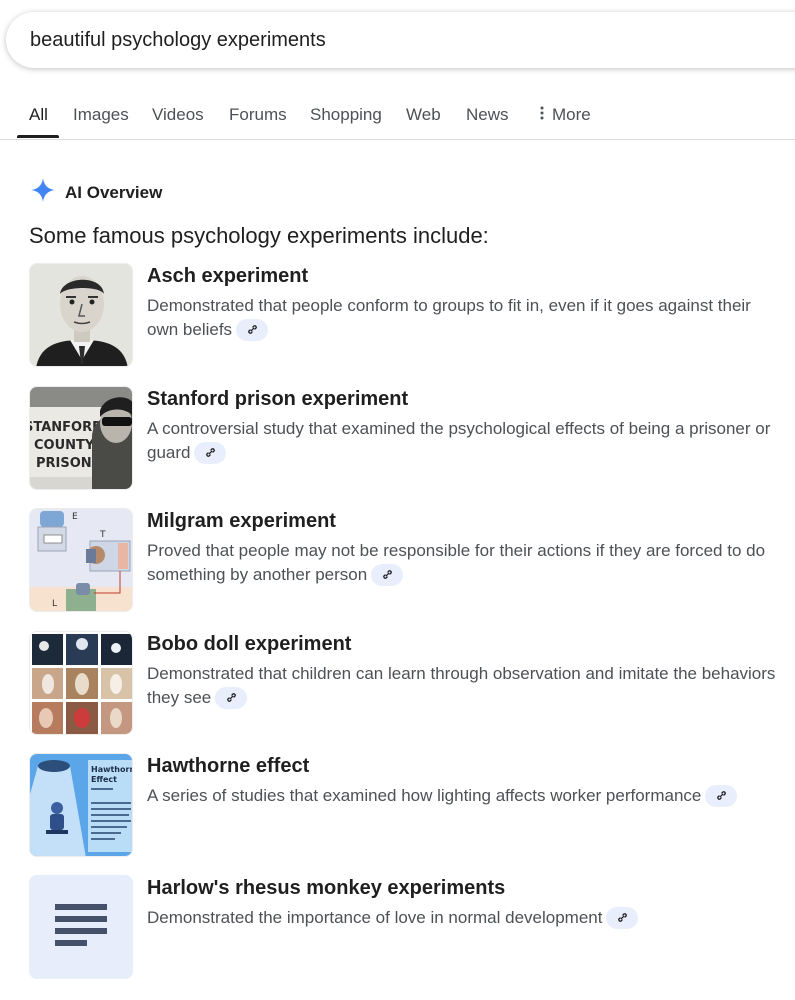 This screenshot has height=1000, width=795. I want to click on document-placeholder-icon, so click(81, 927).